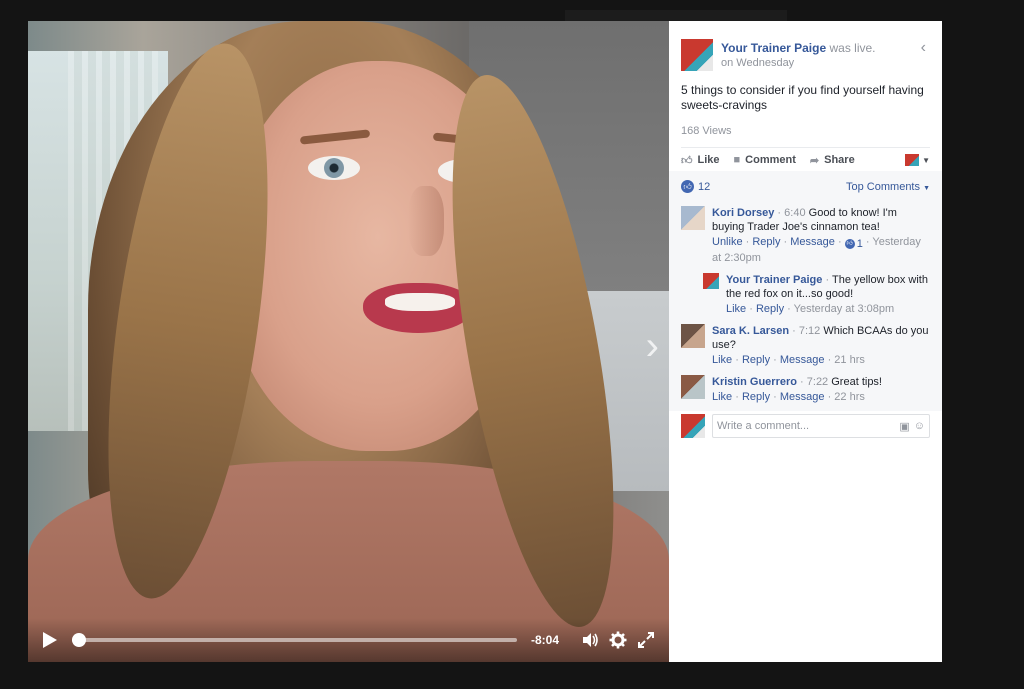 The image size is (1024, 689). Describe the element at coordinates (334, 168) in the screenshot. I see `video-eye` at that location.